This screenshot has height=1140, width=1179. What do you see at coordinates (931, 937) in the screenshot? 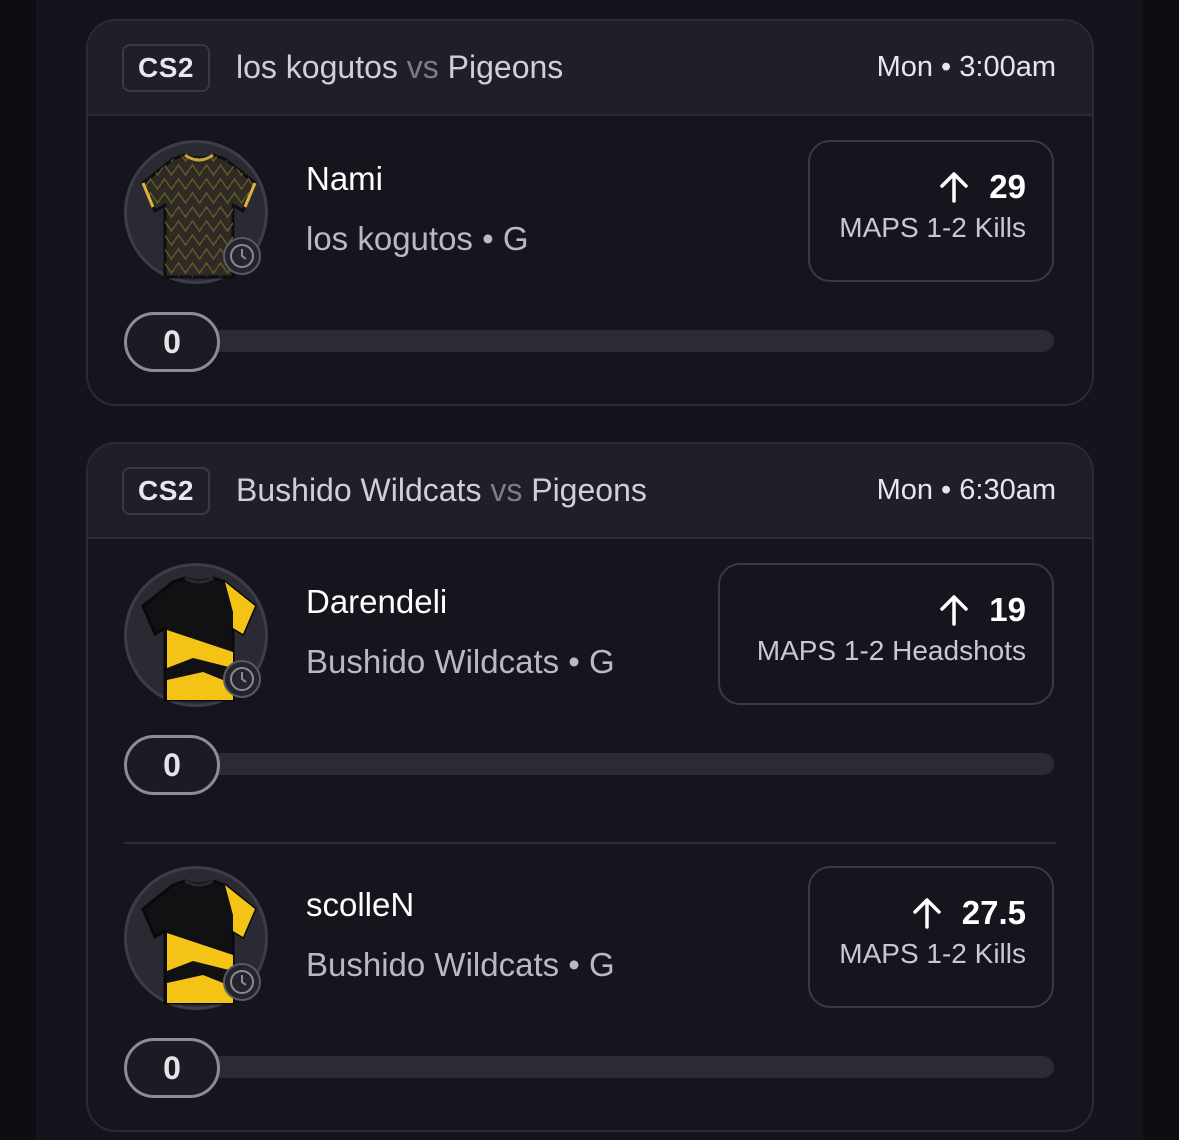
I see `projection-box: 27.5 MAPS 1-2 Kills` at bounding box center [931, 937].